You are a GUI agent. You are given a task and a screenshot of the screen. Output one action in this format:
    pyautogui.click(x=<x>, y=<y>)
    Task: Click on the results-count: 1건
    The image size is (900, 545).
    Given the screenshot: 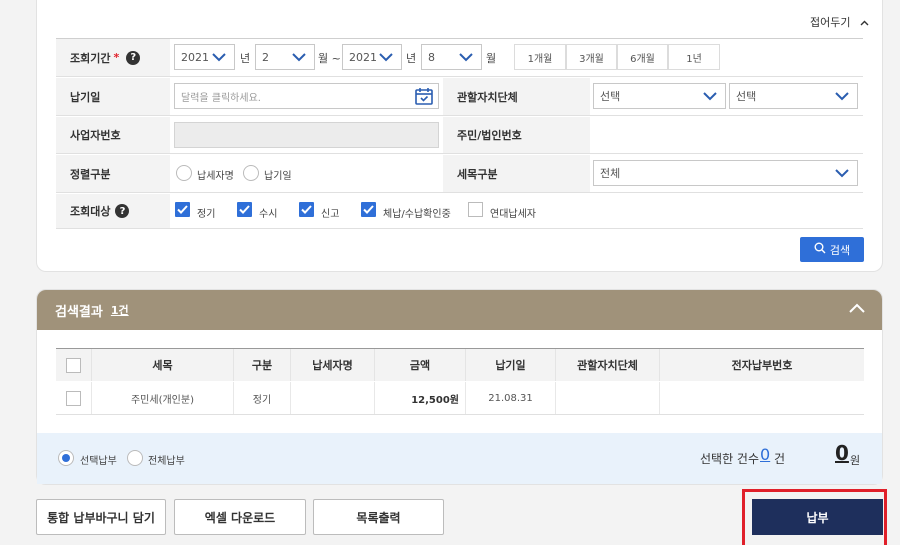 What is the action you would take?
    pyautogui.click(x=119, y=310)
    